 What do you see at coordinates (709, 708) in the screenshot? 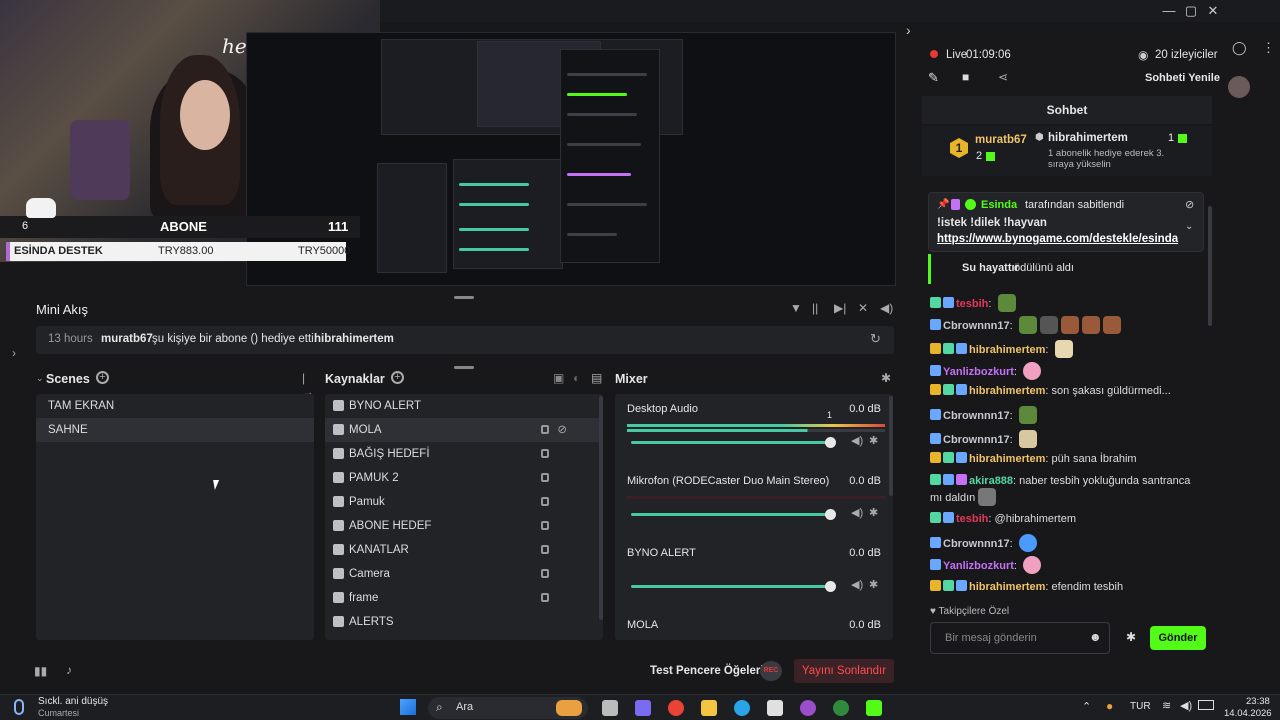
I see `file-explorer-icon` at bounding box center [709, 708].